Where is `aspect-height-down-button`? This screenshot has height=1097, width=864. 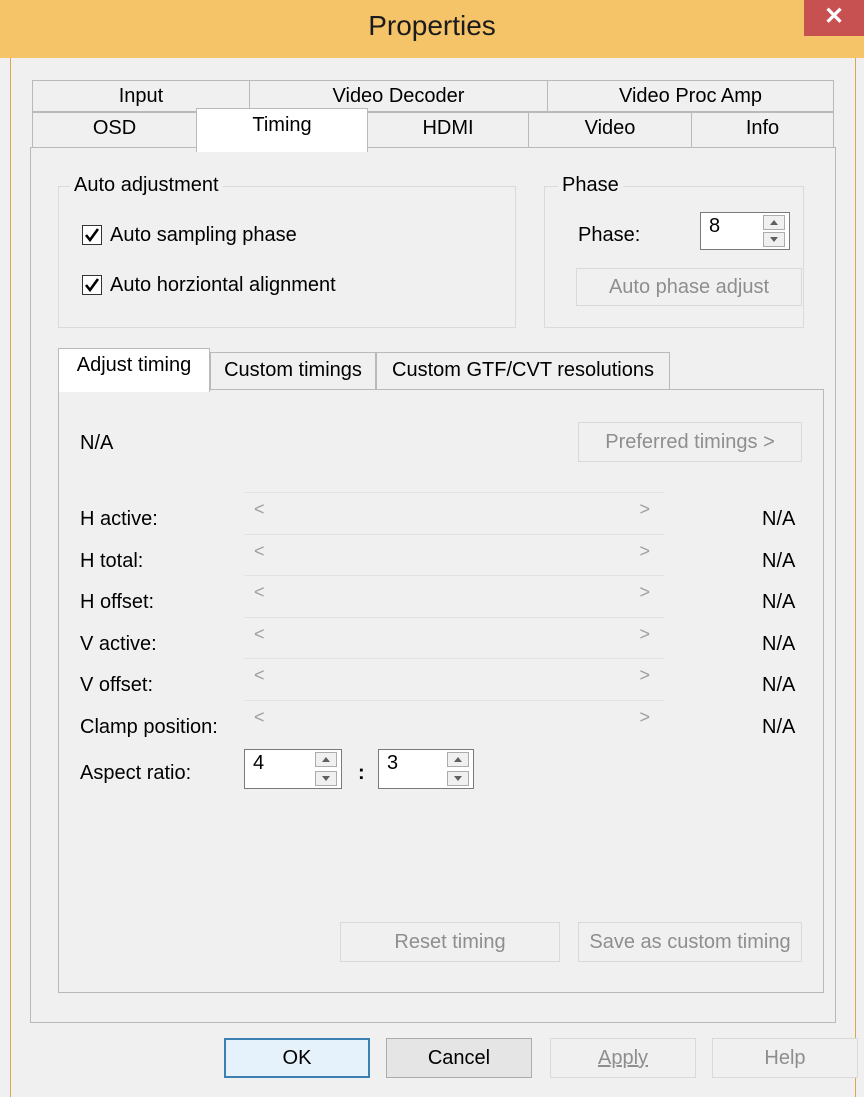 aspect-height-down-button is located at coordinates (458, 778).